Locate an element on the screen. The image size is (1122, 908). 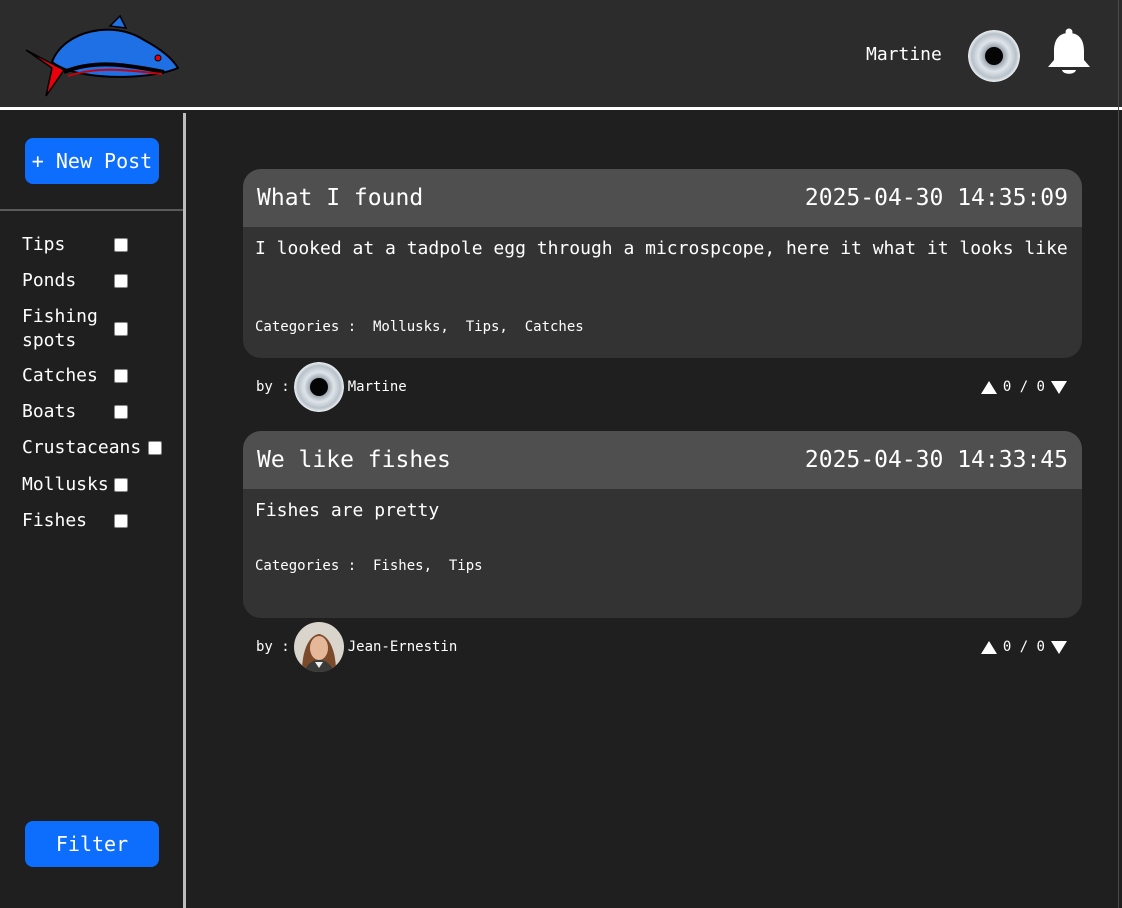
new-post-button: + New Post is located at coordinates (92, 161).